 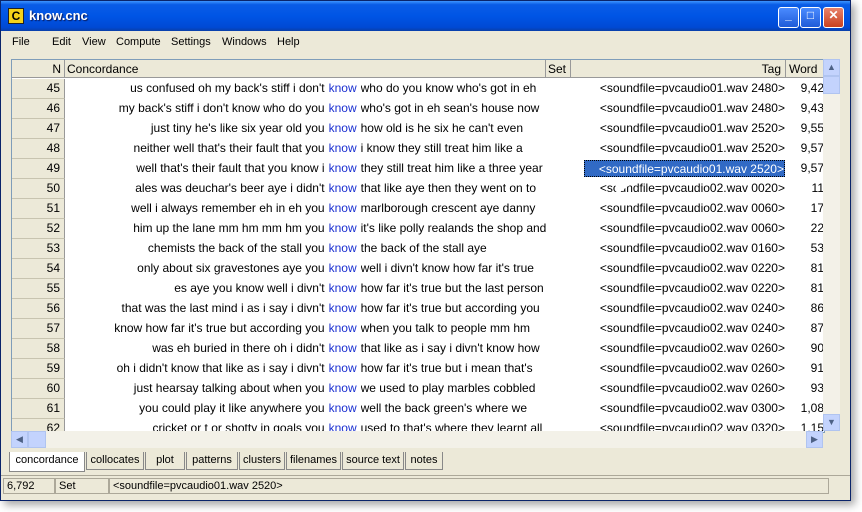 I want to click on title-bar: C know.cnc _ □ ✕, so click(x=425, y=16).